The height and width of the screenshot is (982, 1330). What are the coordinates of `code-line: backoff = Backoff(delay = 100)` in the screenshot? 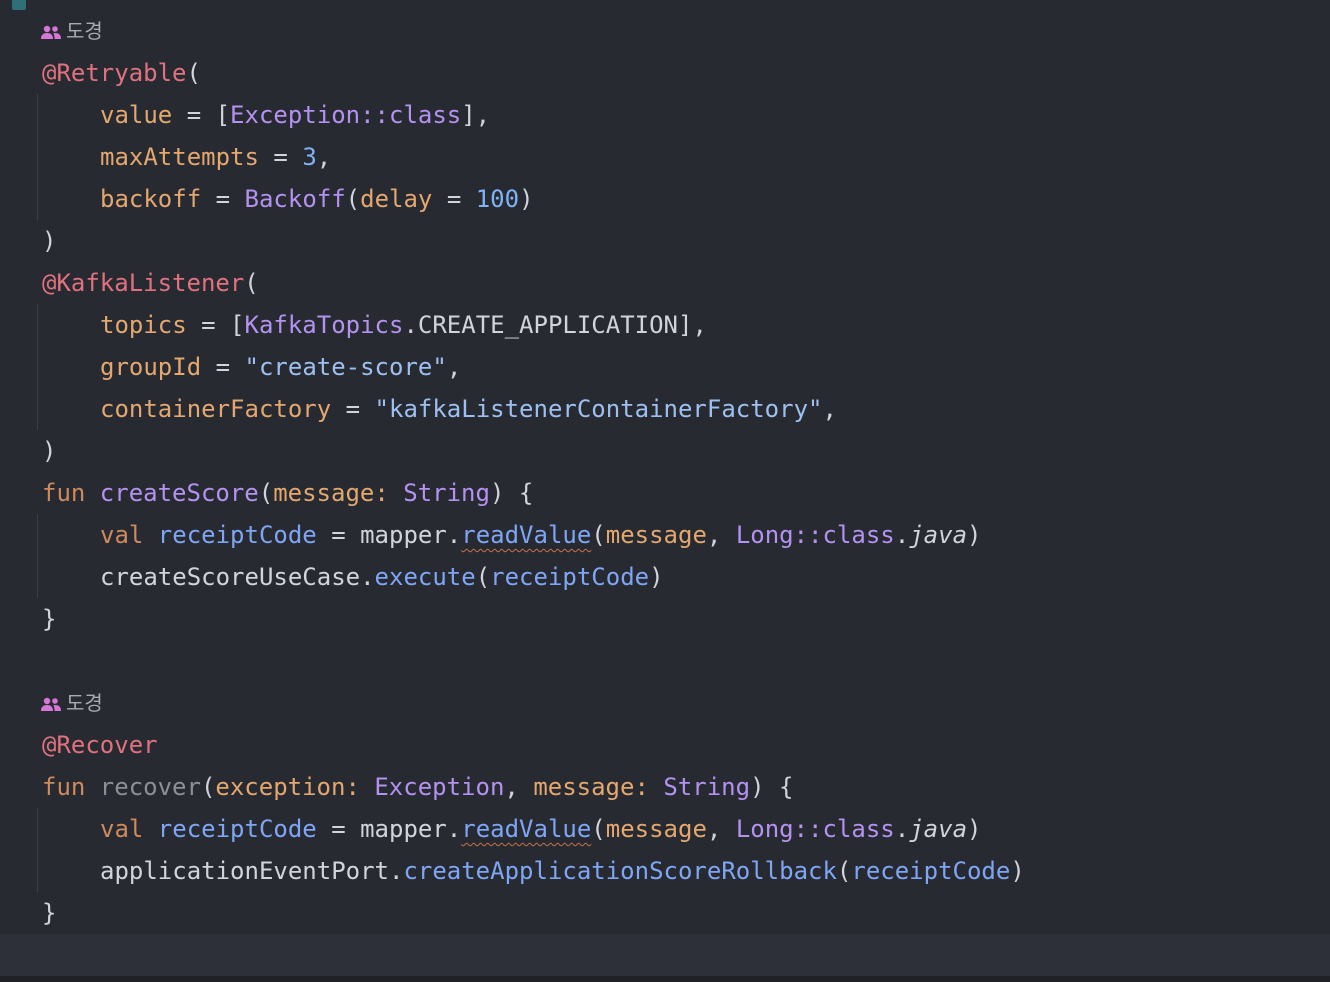 It's located at (317, 199).